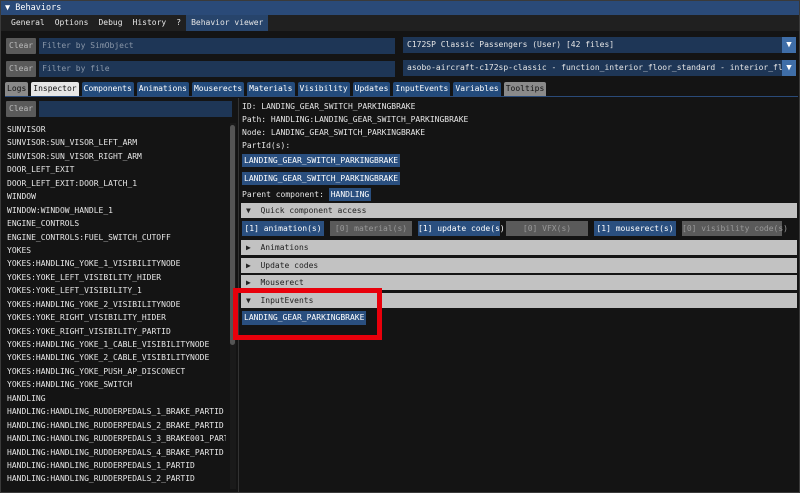 This screenshot has width=800, height=493. Describe the element at coordinates (150, 23) in the screenshot. I see `menu-history: History` at that location.